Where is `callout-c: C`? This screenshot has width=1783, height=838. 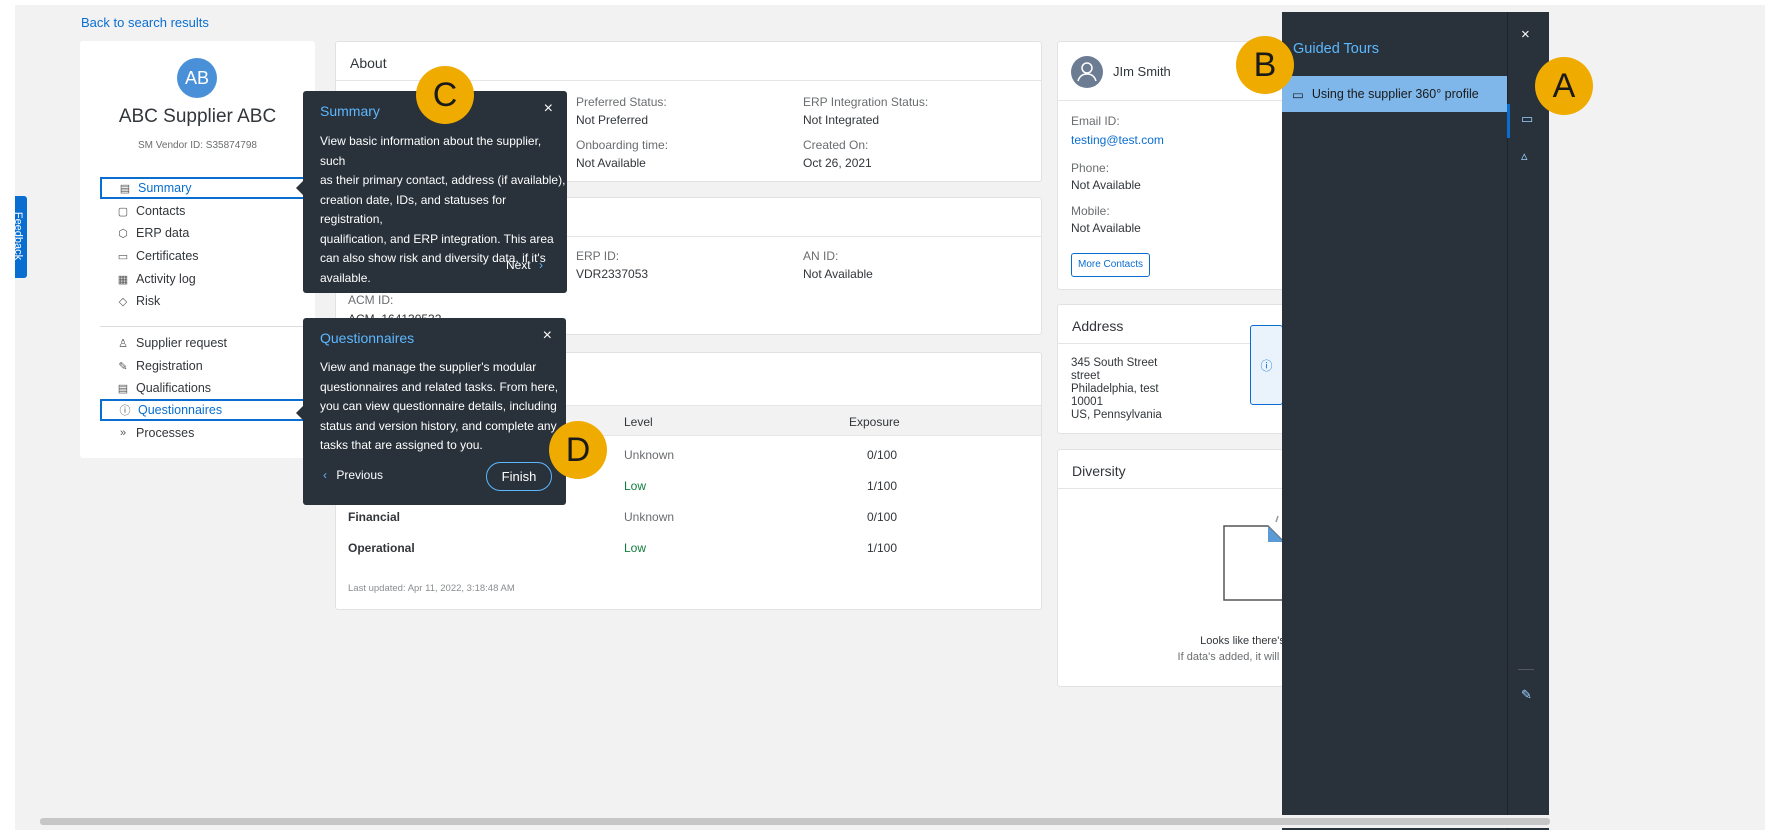 callout-c: C is located at coordinates (445, 95).